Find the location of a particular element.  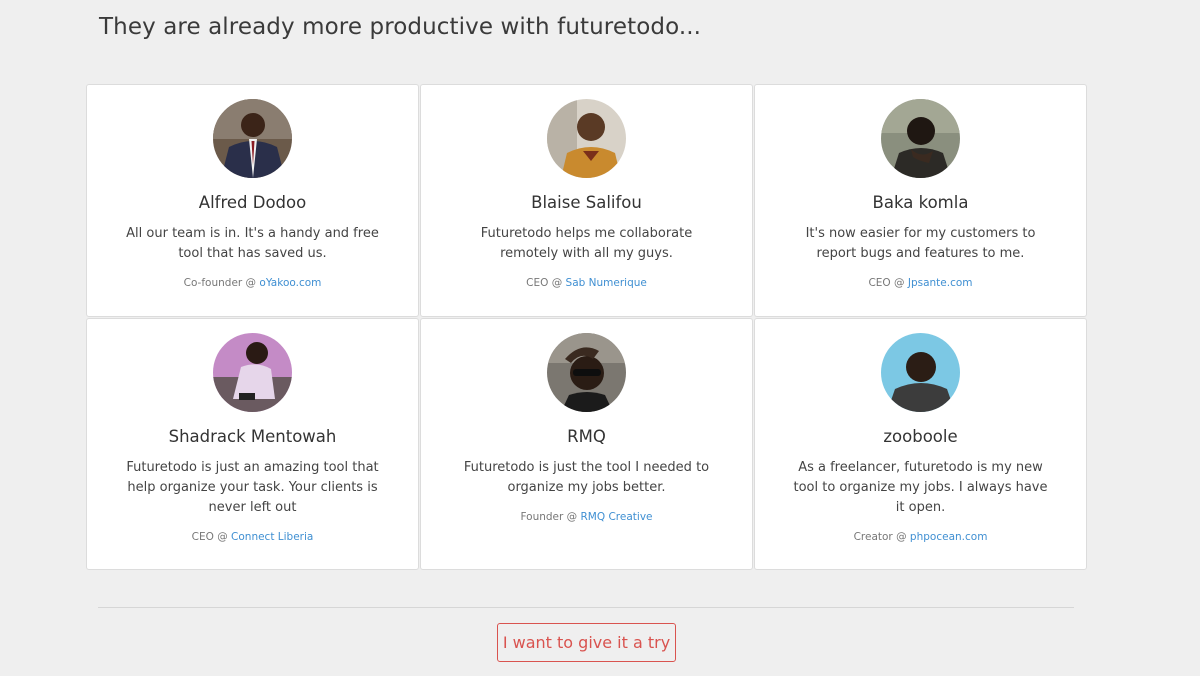

testimonial-name: zooboole is located at coordinates (920, 436).